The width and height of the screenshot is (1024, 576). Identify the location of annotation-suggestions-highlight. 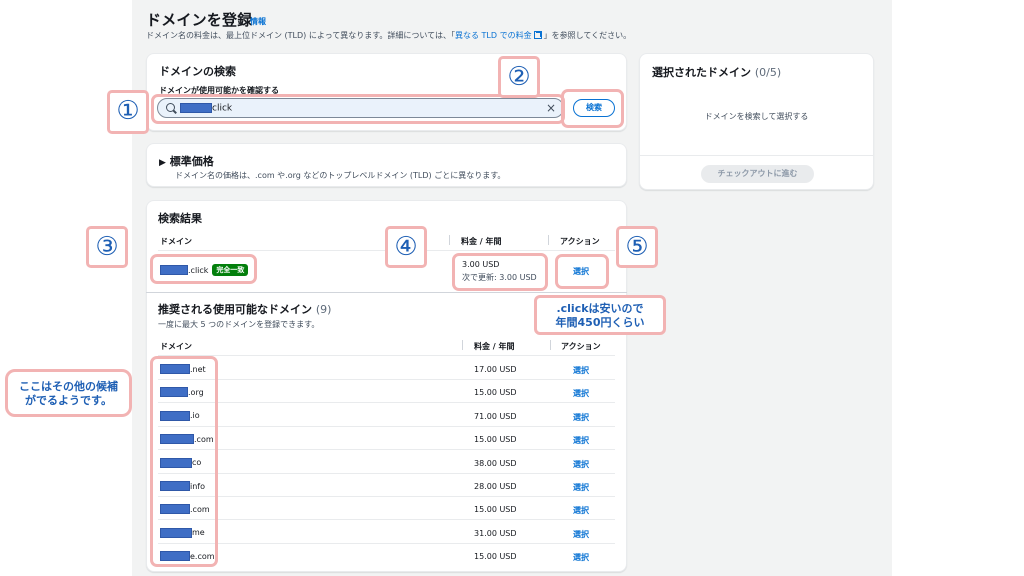
(184, 461).